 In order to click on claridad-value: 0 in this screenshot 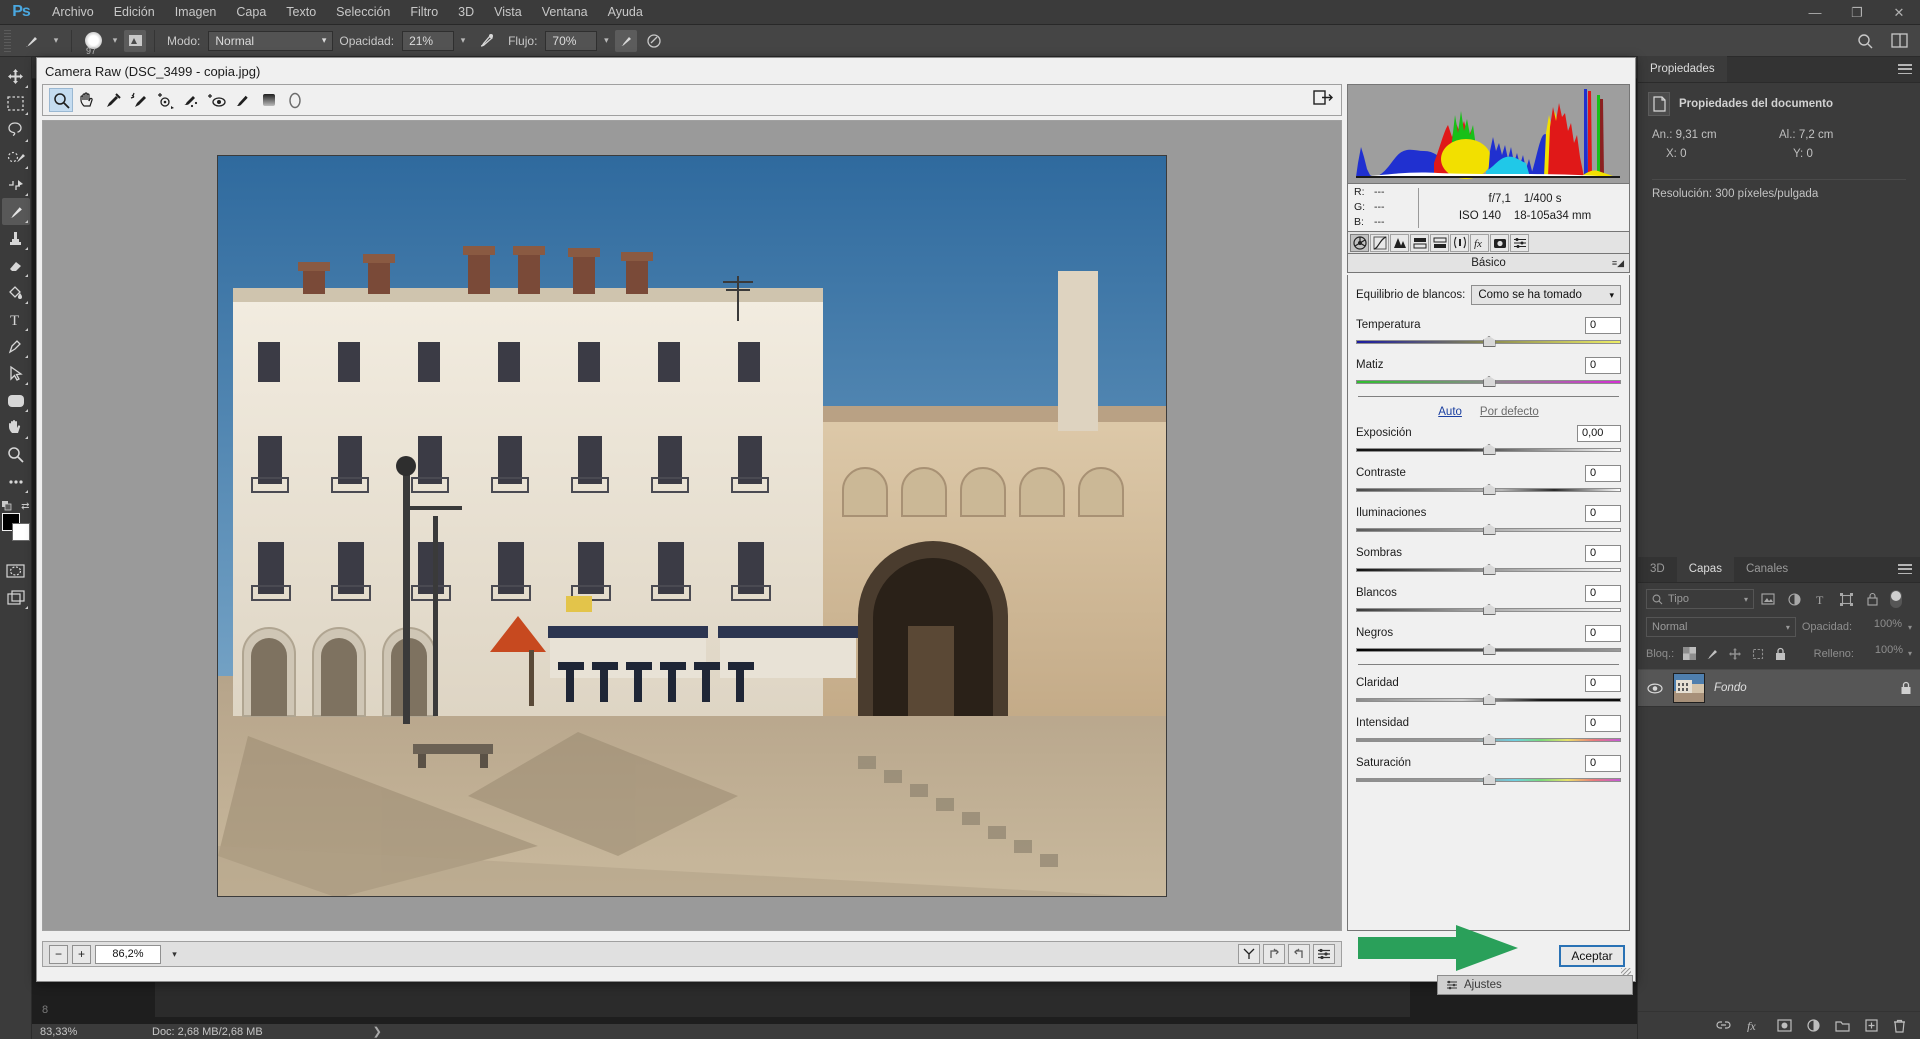, I will do `click(1603, 683)`.